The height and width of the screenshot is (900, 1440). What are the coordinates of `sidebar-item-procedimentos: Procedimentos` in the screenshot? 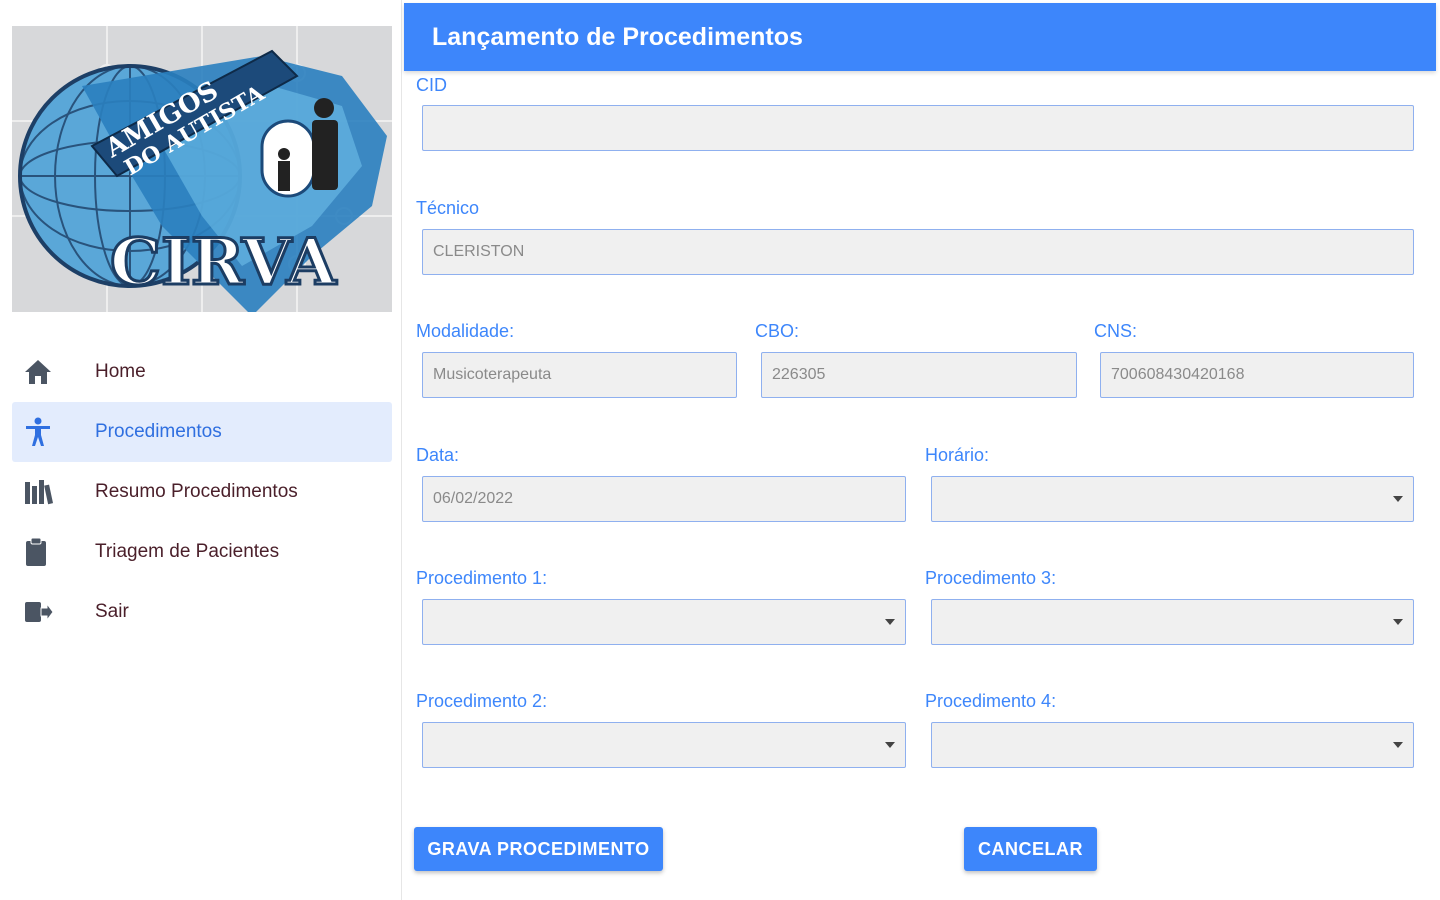 It's located at (202, 432).